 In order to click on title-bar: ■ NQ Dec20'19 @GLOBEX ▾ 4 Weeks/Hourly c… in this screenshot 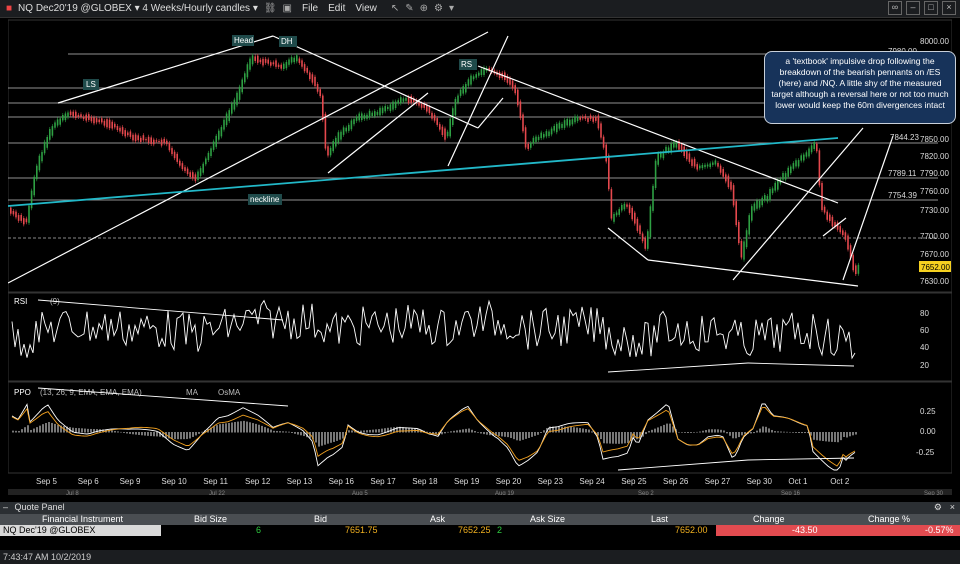, I will do `click(480, 9)`.